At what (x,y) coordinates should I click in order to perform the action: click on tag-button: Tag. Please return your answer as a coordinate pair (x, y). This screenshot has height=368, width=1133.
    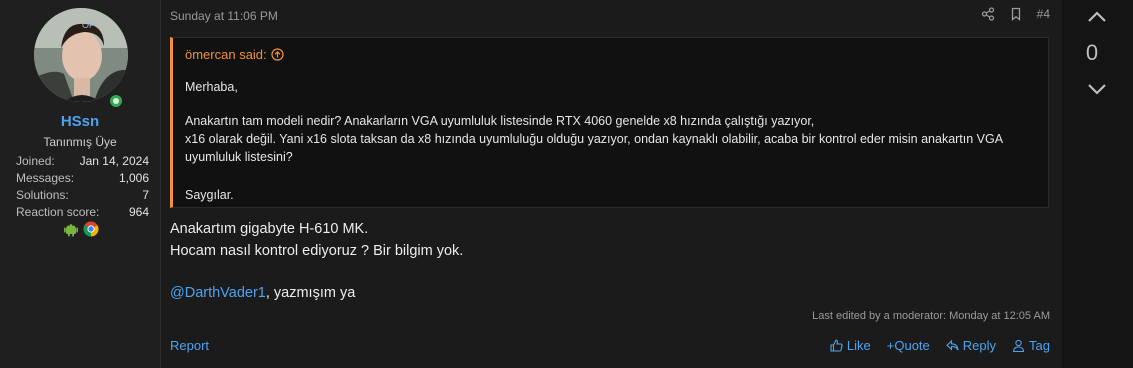
    Looking at the image, I should click on (1031, 345).